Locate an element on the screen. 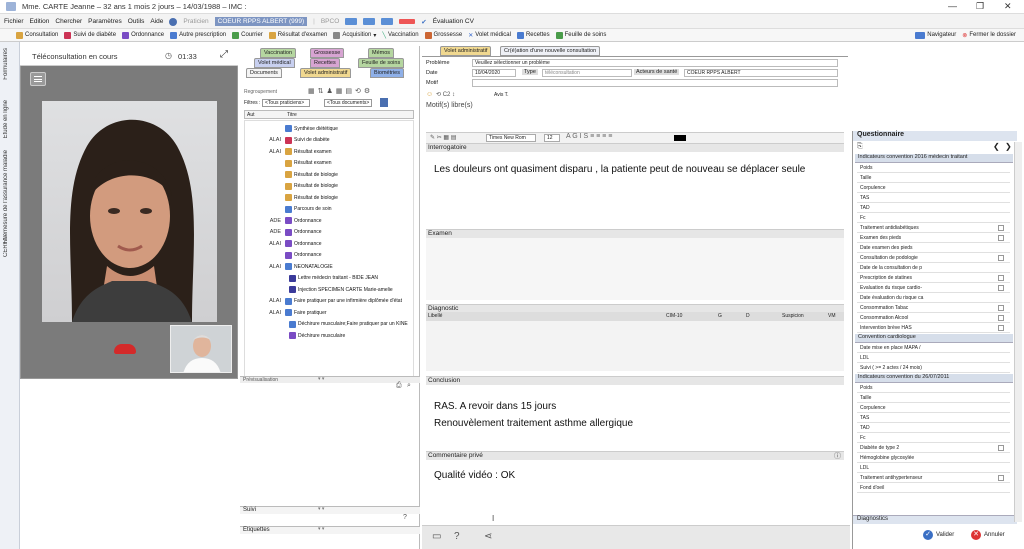  questionnaire-row: Taille is located at coordinates (933, 178).